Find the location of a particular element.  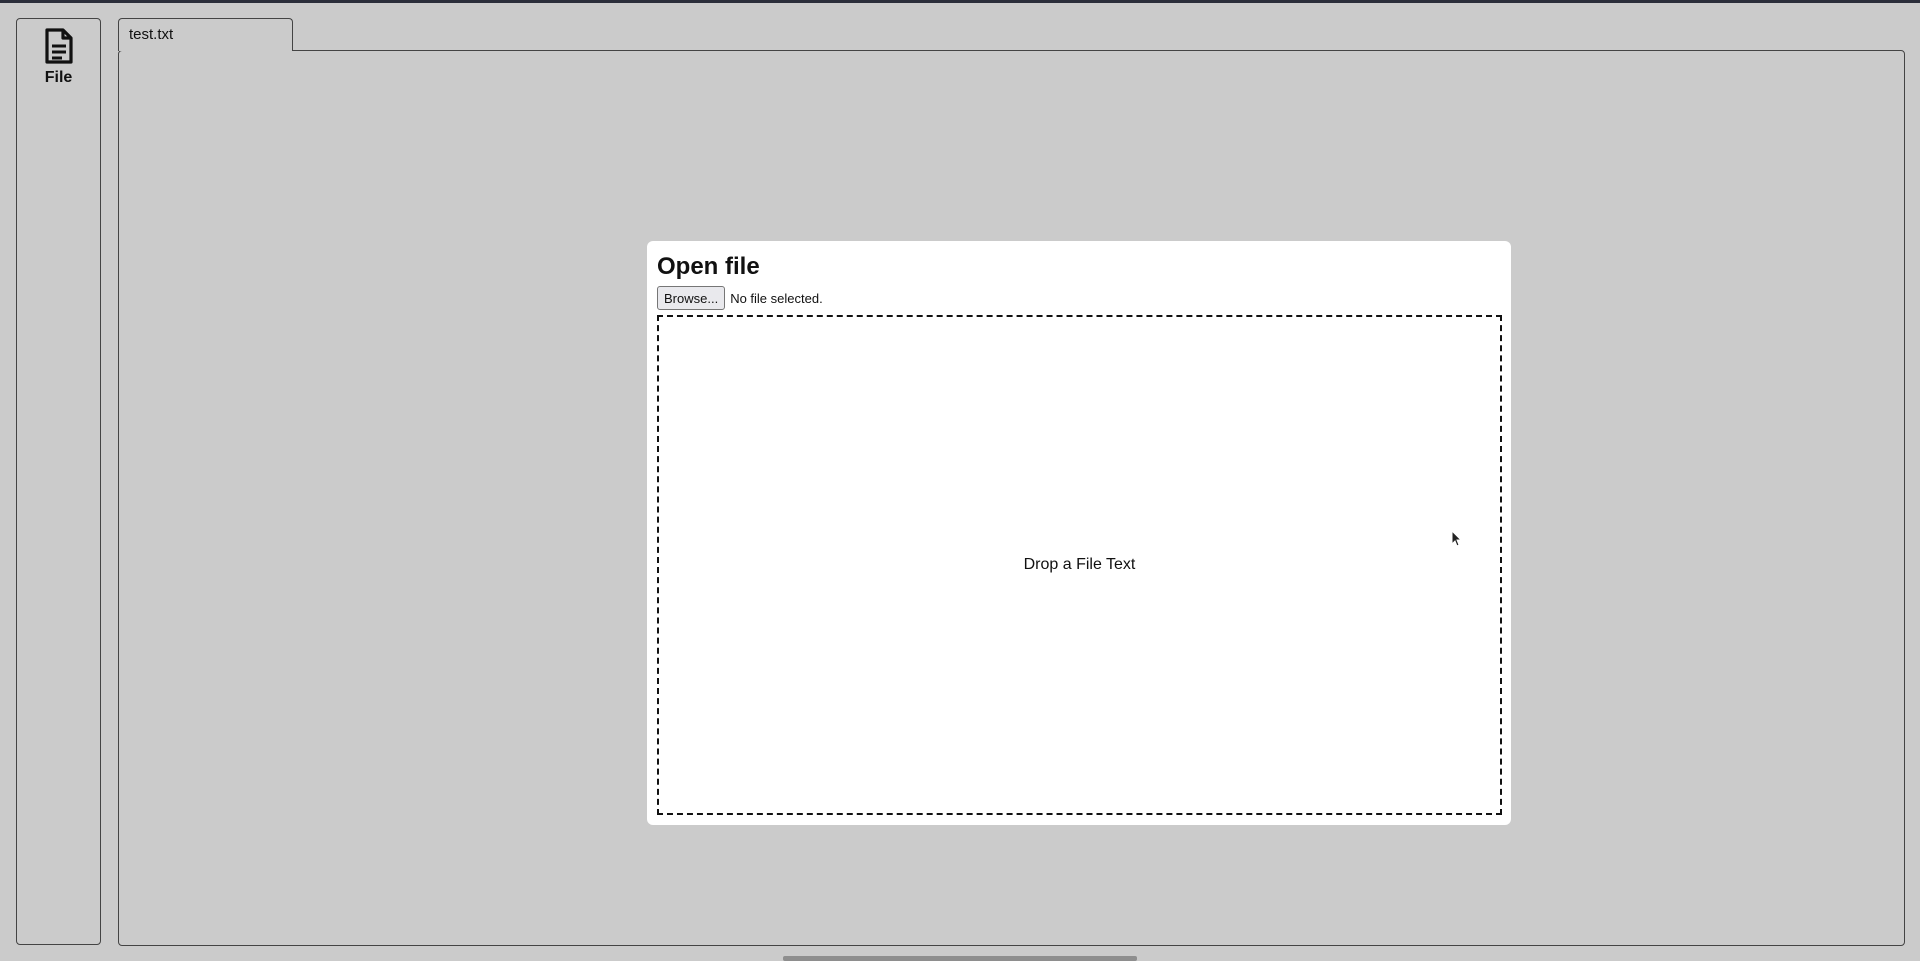

file-status-text: No file selected. is located at coordinates (776, 298).